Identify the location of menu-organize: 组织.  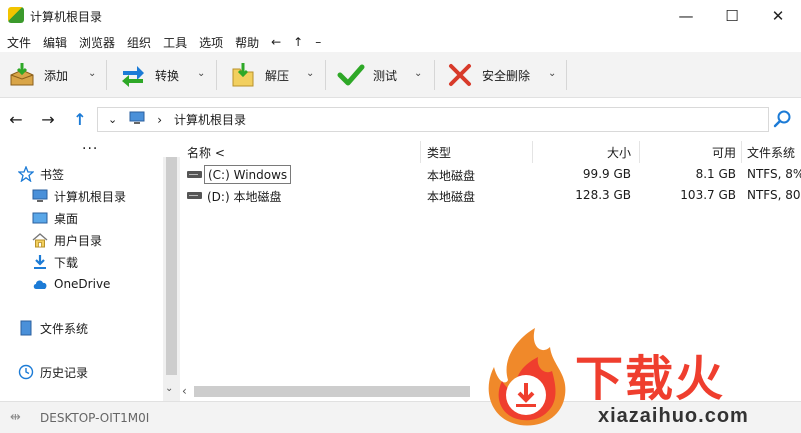
(139, 42).